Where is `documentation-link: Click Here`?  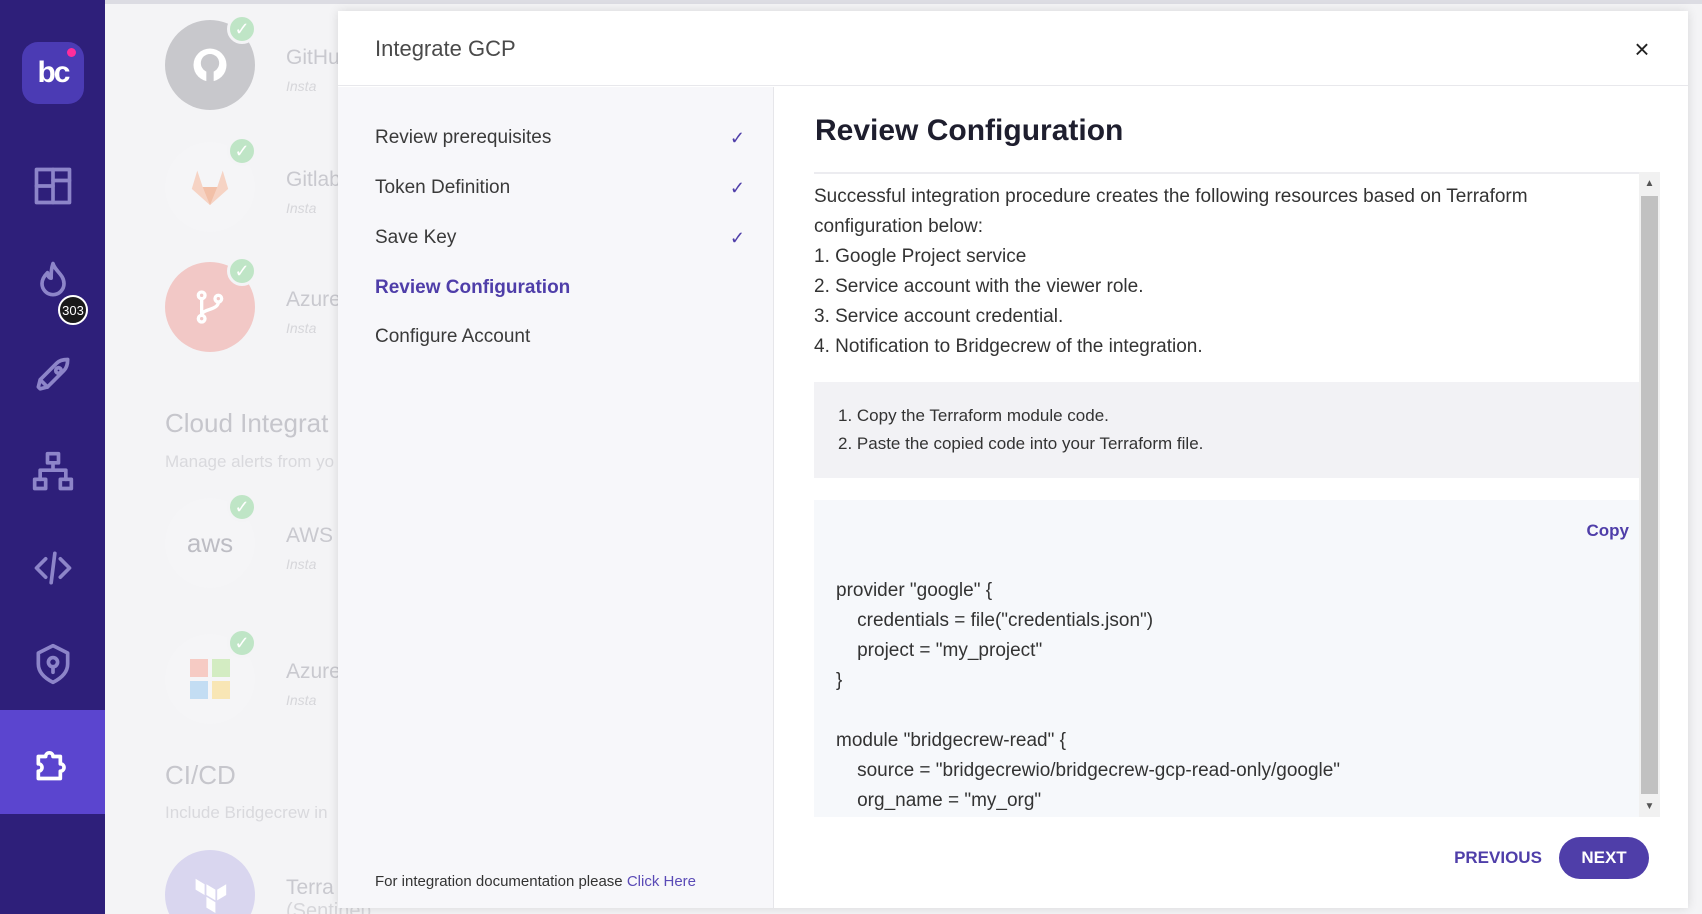 documentation-link: Click Here is located at coordinates (661, 881).